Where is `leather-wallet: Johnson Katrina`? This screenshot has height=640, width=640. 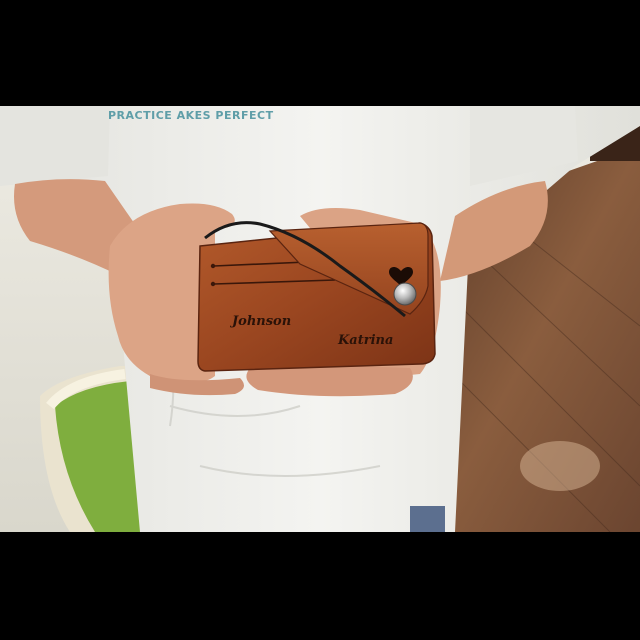
leather-wallet: Johnson Katrina is located at coordinates (316, 296).